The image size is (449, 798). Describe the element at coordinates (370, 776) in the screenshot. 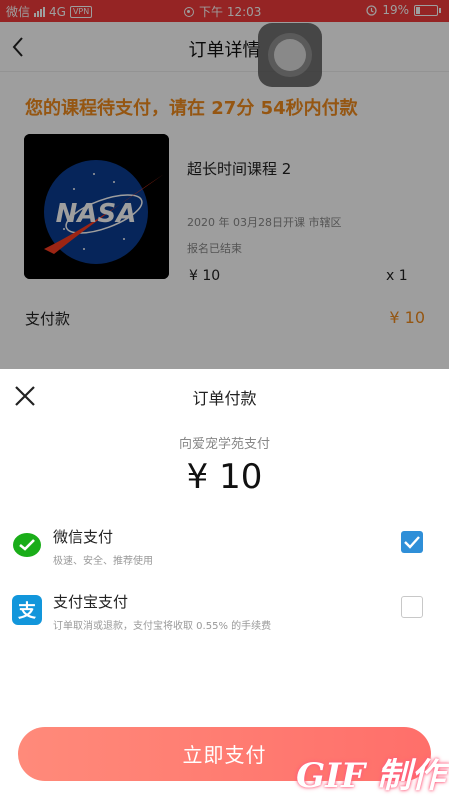

I see `gif-watermark: GIF 制作` at that location.